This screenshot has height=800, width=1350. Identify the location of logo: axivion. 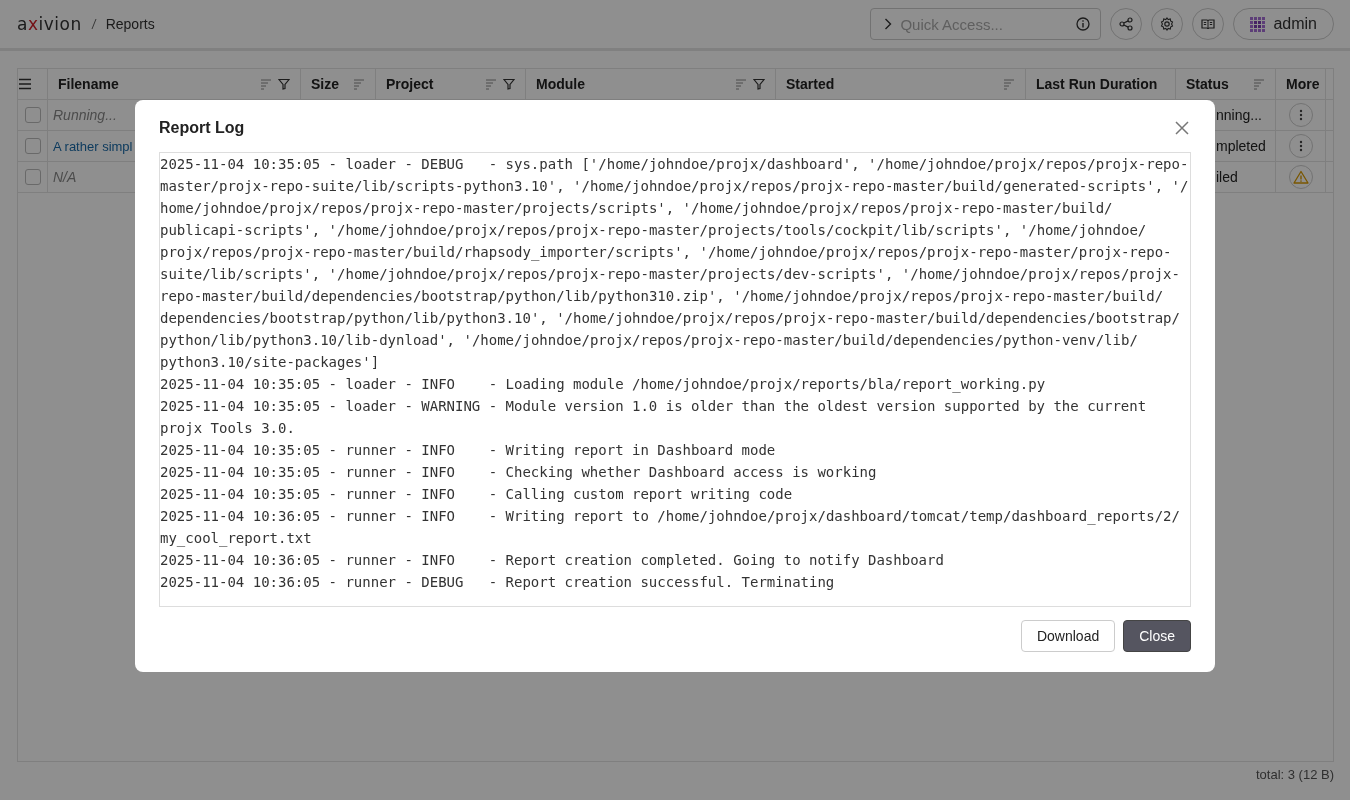
(49, 24).